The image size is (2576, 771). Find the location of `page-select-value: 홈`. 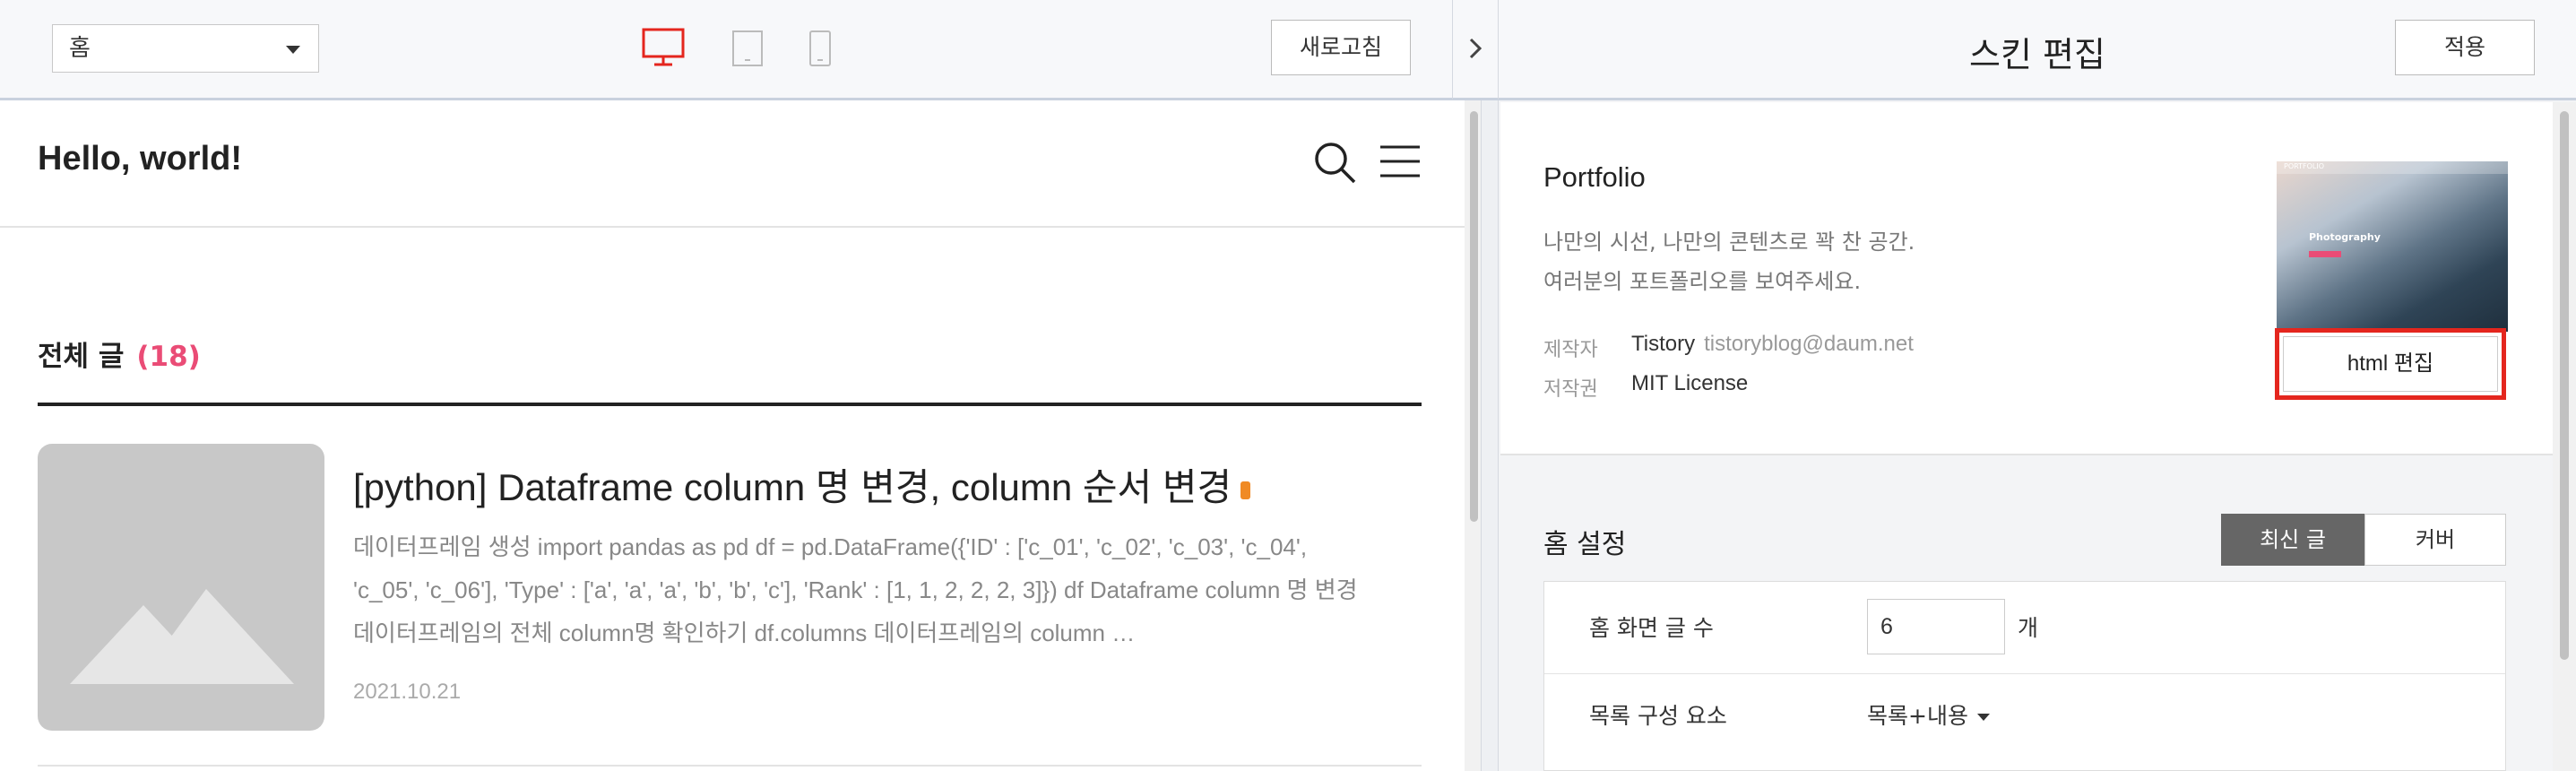

page-select-value: 홈 is located at coordinates (80, 48).